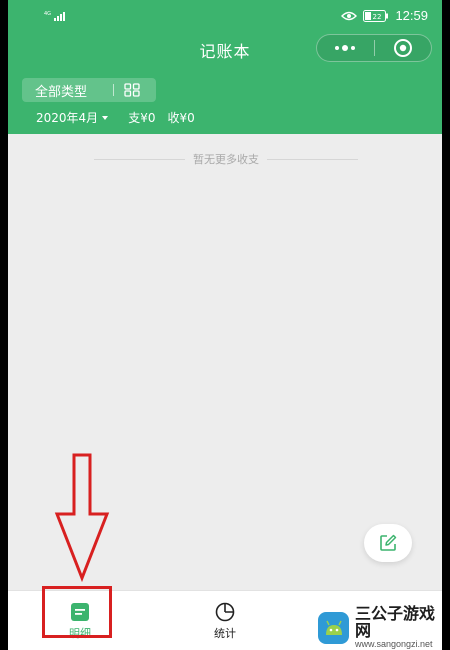 This screenshot has height=650, width=450. Describe the element at coordinates (333, 628) in the screenshot. I see `android-logo-icon` at that location.